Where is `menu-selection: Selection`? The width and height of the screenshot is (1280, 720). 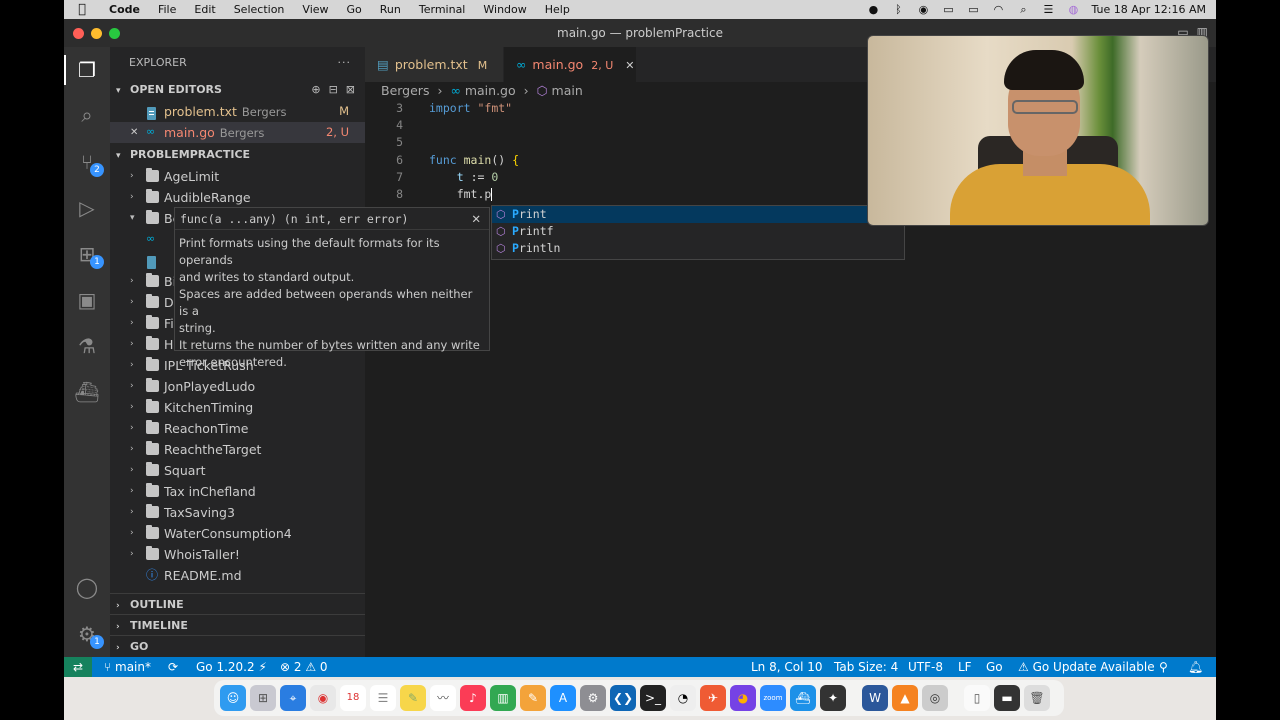 menu-selection: Selection is located at coordinates (259, 9).